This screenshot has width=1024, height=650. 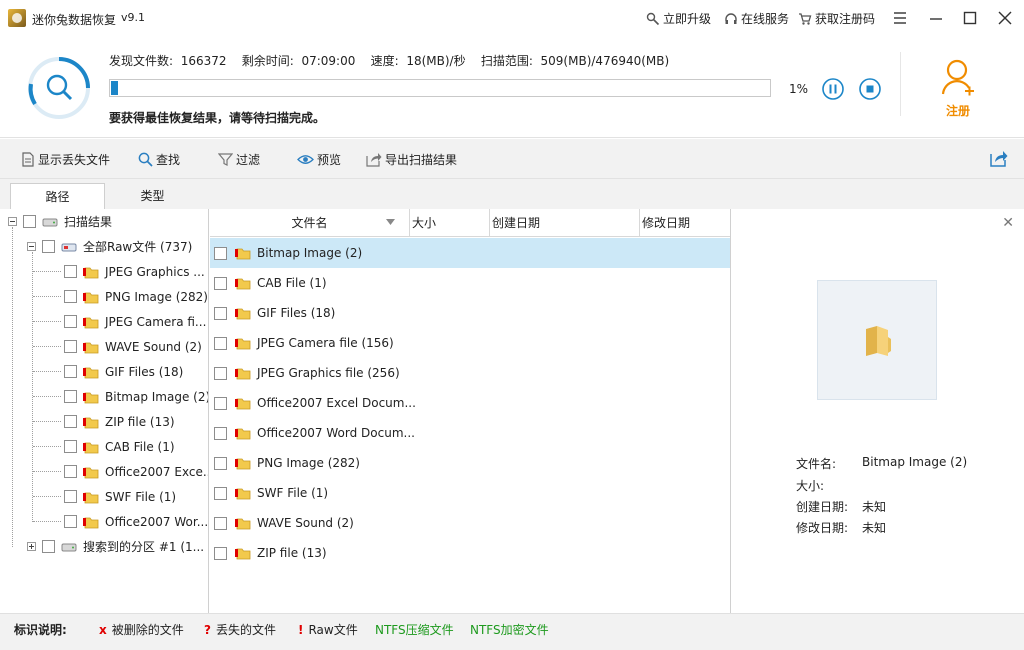 I want to click on close-preview-icon: ✕, so click(x=1008, y=223).